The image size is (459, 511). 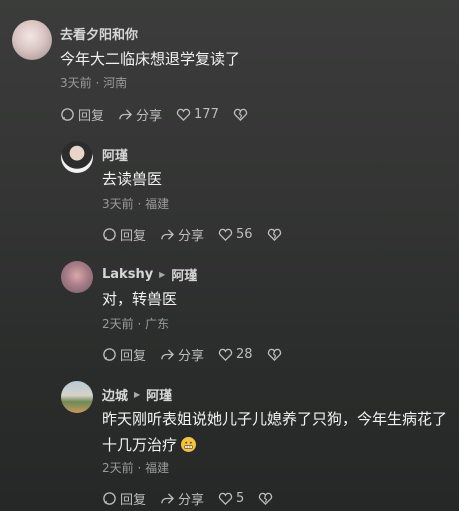 I want to click on comment-author-line: 边城 ▶ 阿瑾, so click(x=137, y=394).